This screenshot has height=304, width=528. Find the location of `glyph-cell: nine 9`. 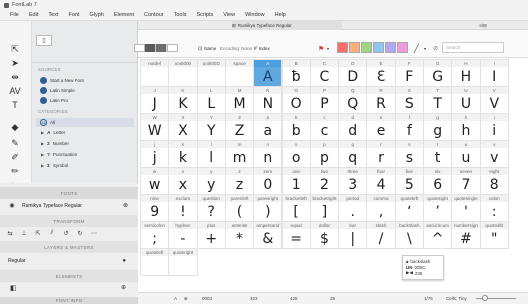

glyph-cell: nine 9 is located at coordinates (155, 208).